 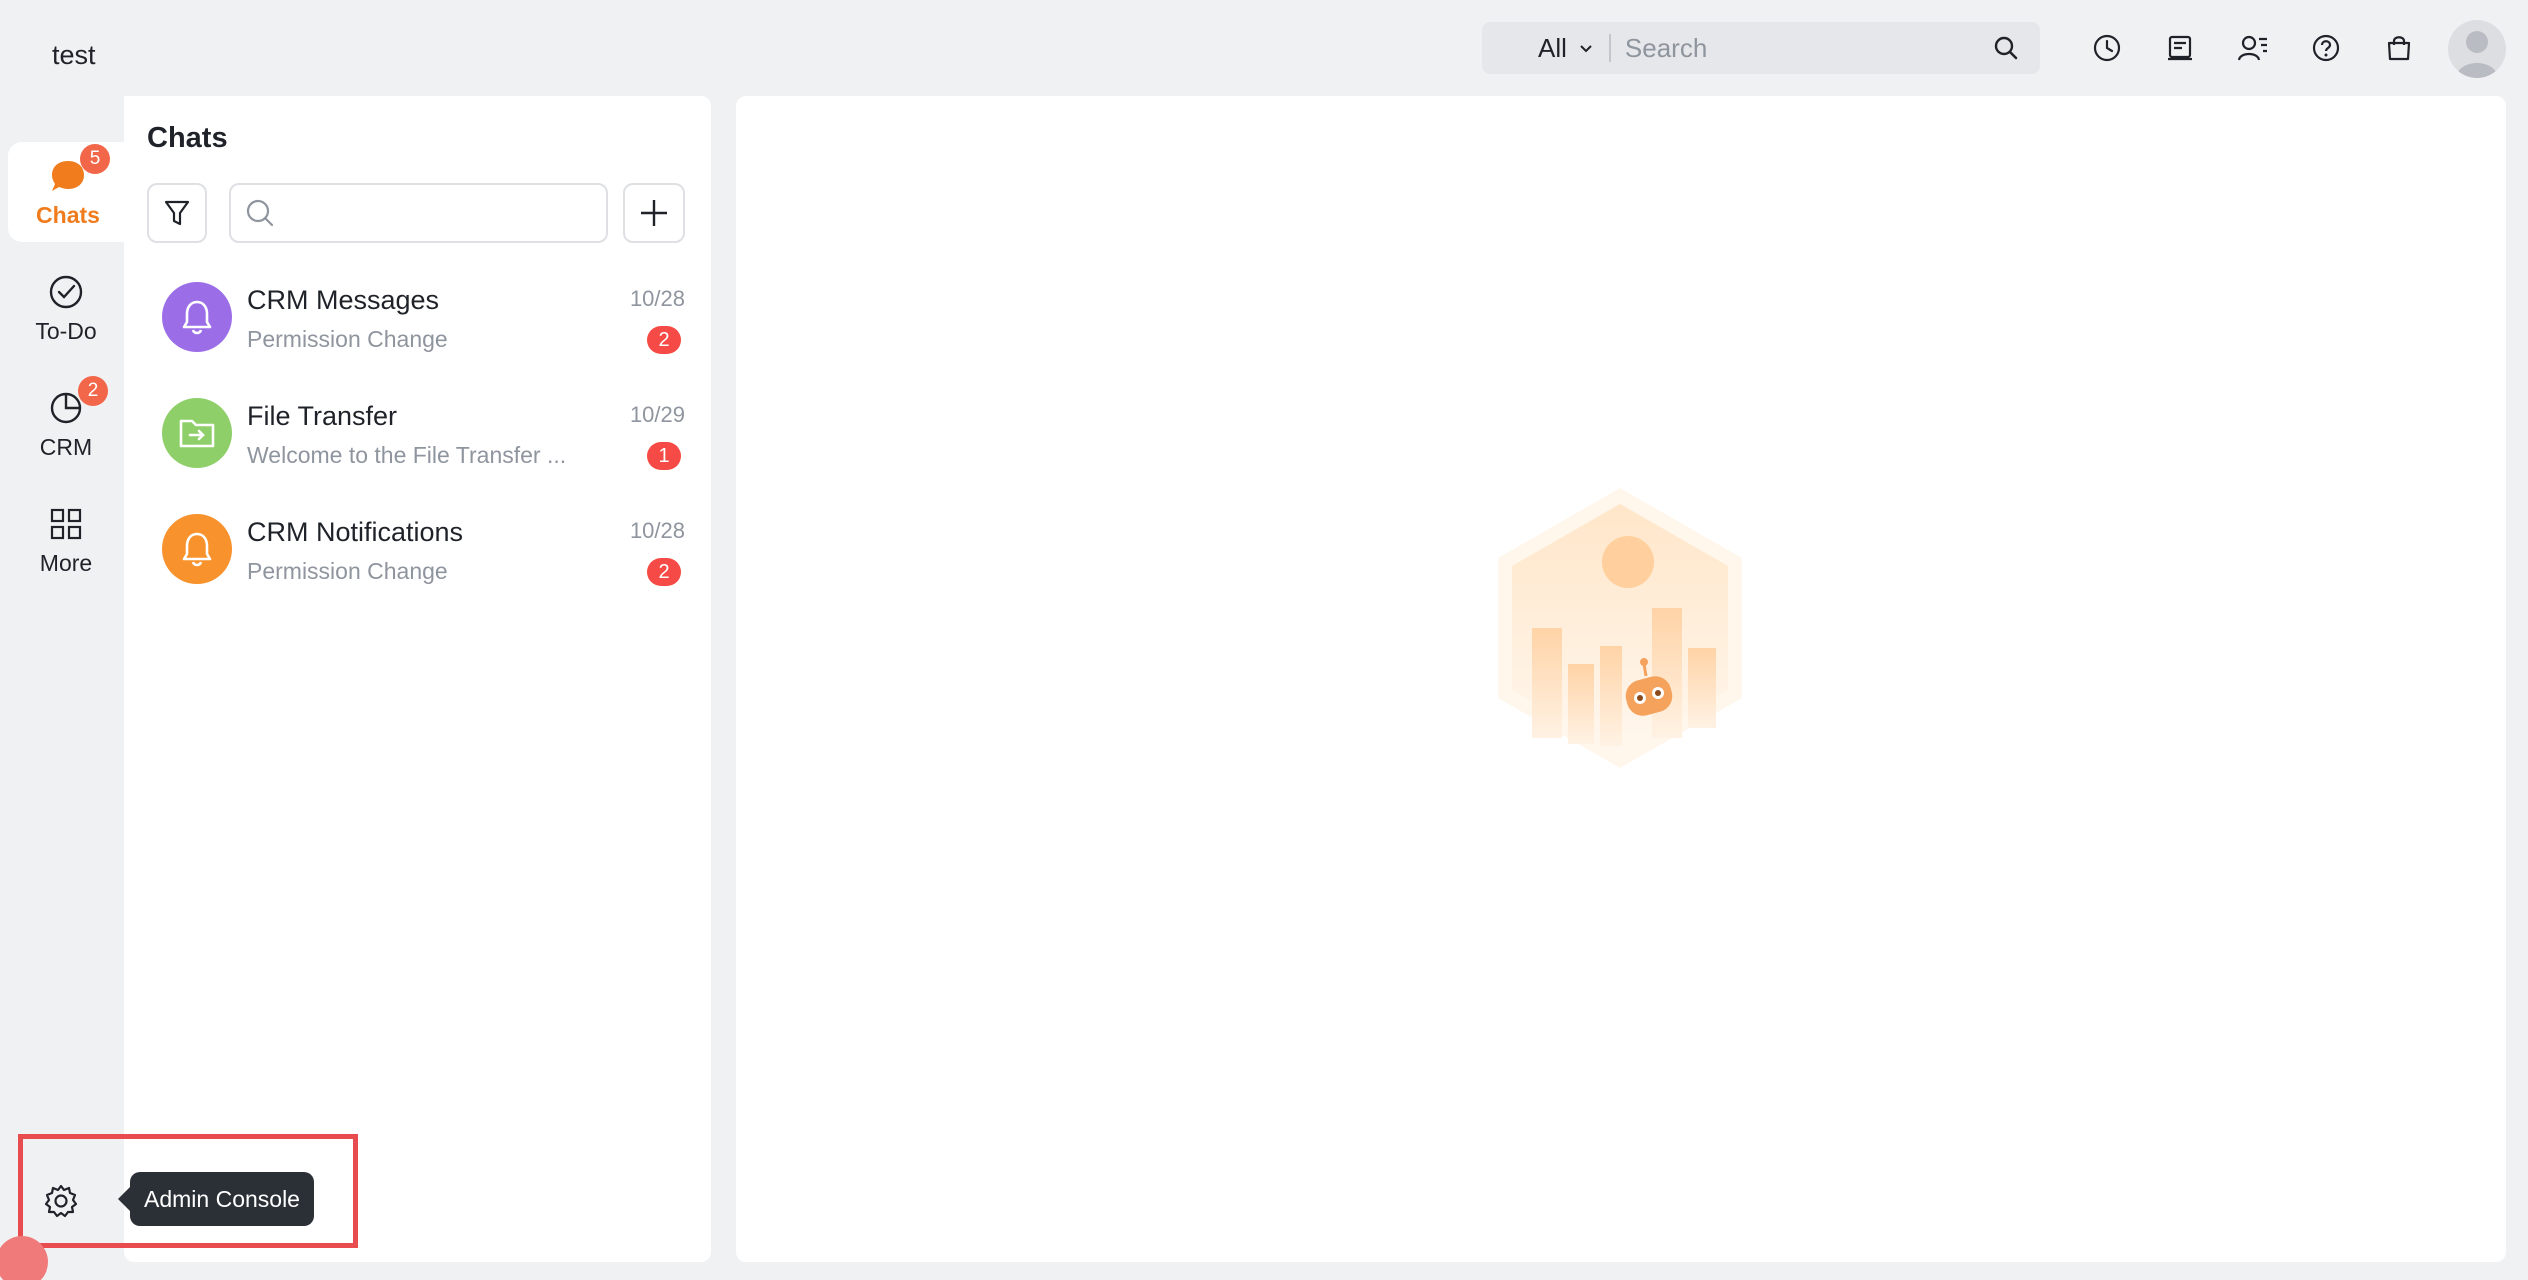 I want to click on nav-chats: 5 Chats, so click(x=68, y=192).